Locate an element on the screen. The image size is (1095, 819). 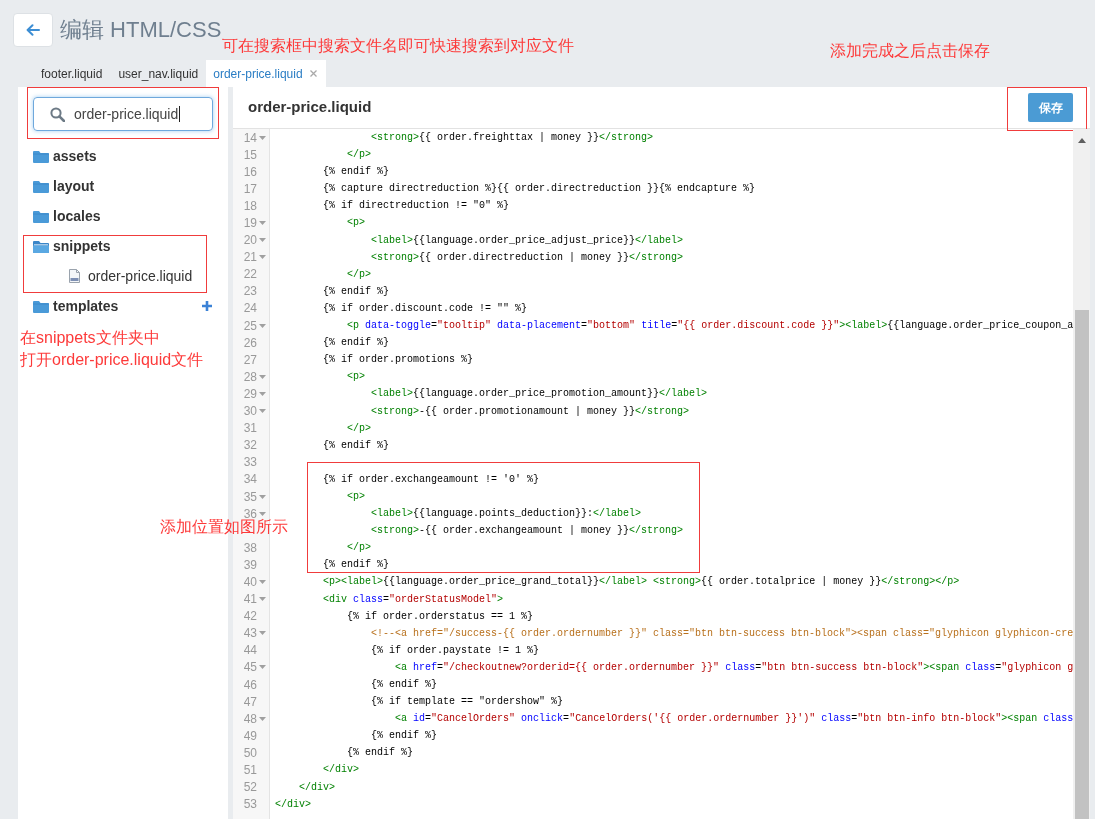
line-number: 25 is located at coordinates (250, 325).